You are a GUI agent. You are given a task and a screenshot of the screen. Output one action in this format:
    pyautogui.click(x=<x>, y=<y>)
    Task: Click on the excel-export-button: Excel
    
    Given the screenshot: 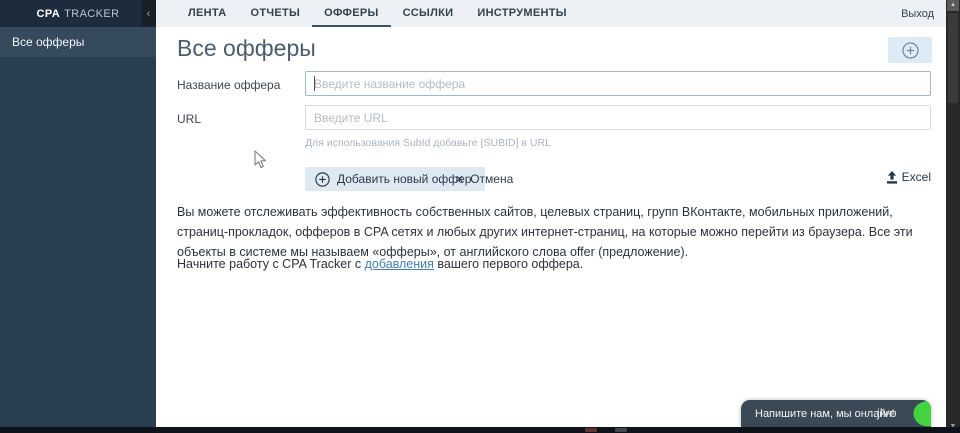 What is the action you would take?
    pyautogui.click(x=908, y=177)
    